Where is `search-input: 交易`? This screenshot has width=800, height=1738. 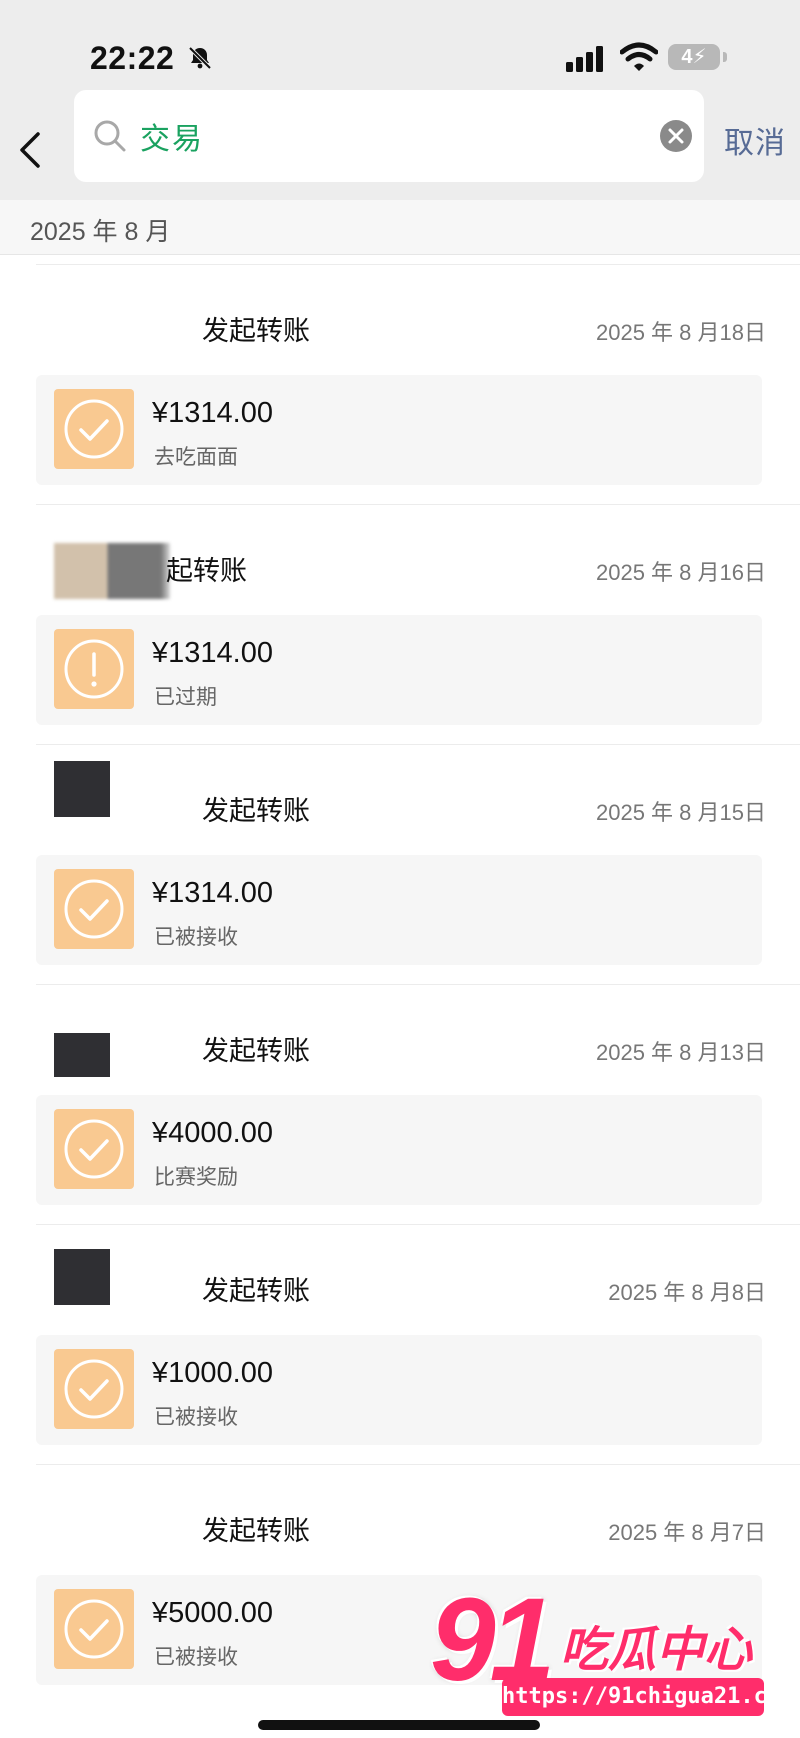 search-input: 交易 is located at coordinates (389, 136).